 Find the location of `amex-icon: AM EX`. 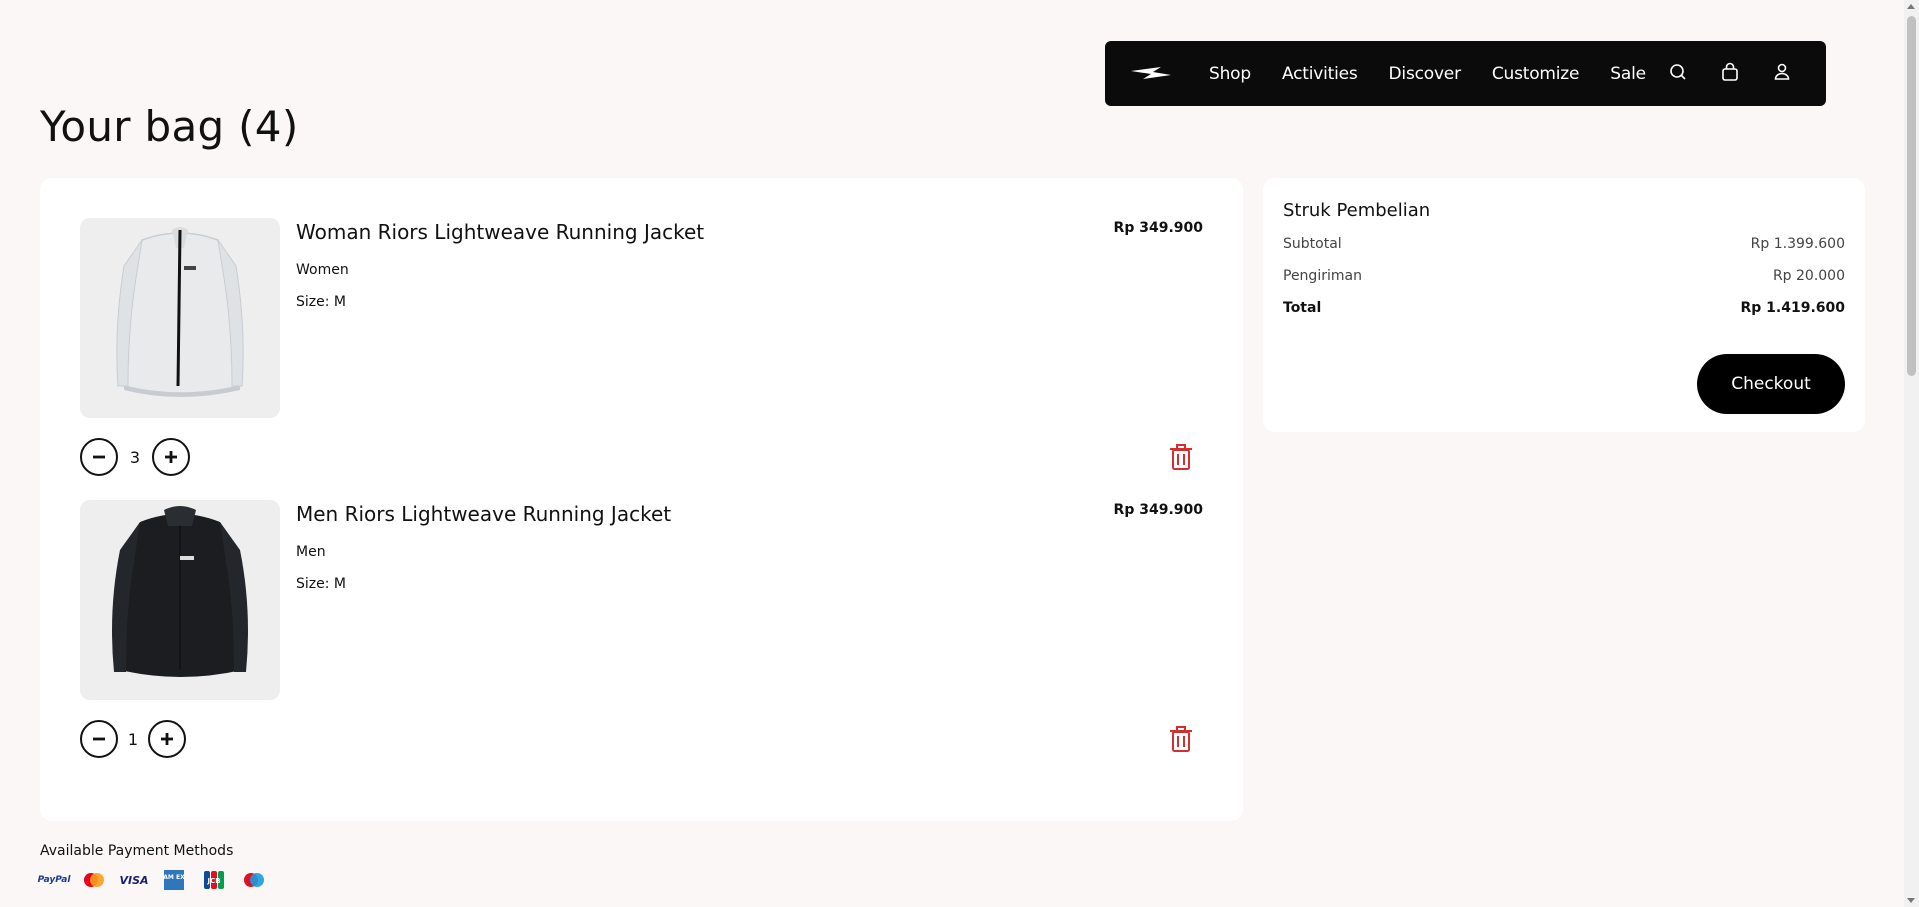

amex-icon: AM EX is located at coordinates (174, 880).